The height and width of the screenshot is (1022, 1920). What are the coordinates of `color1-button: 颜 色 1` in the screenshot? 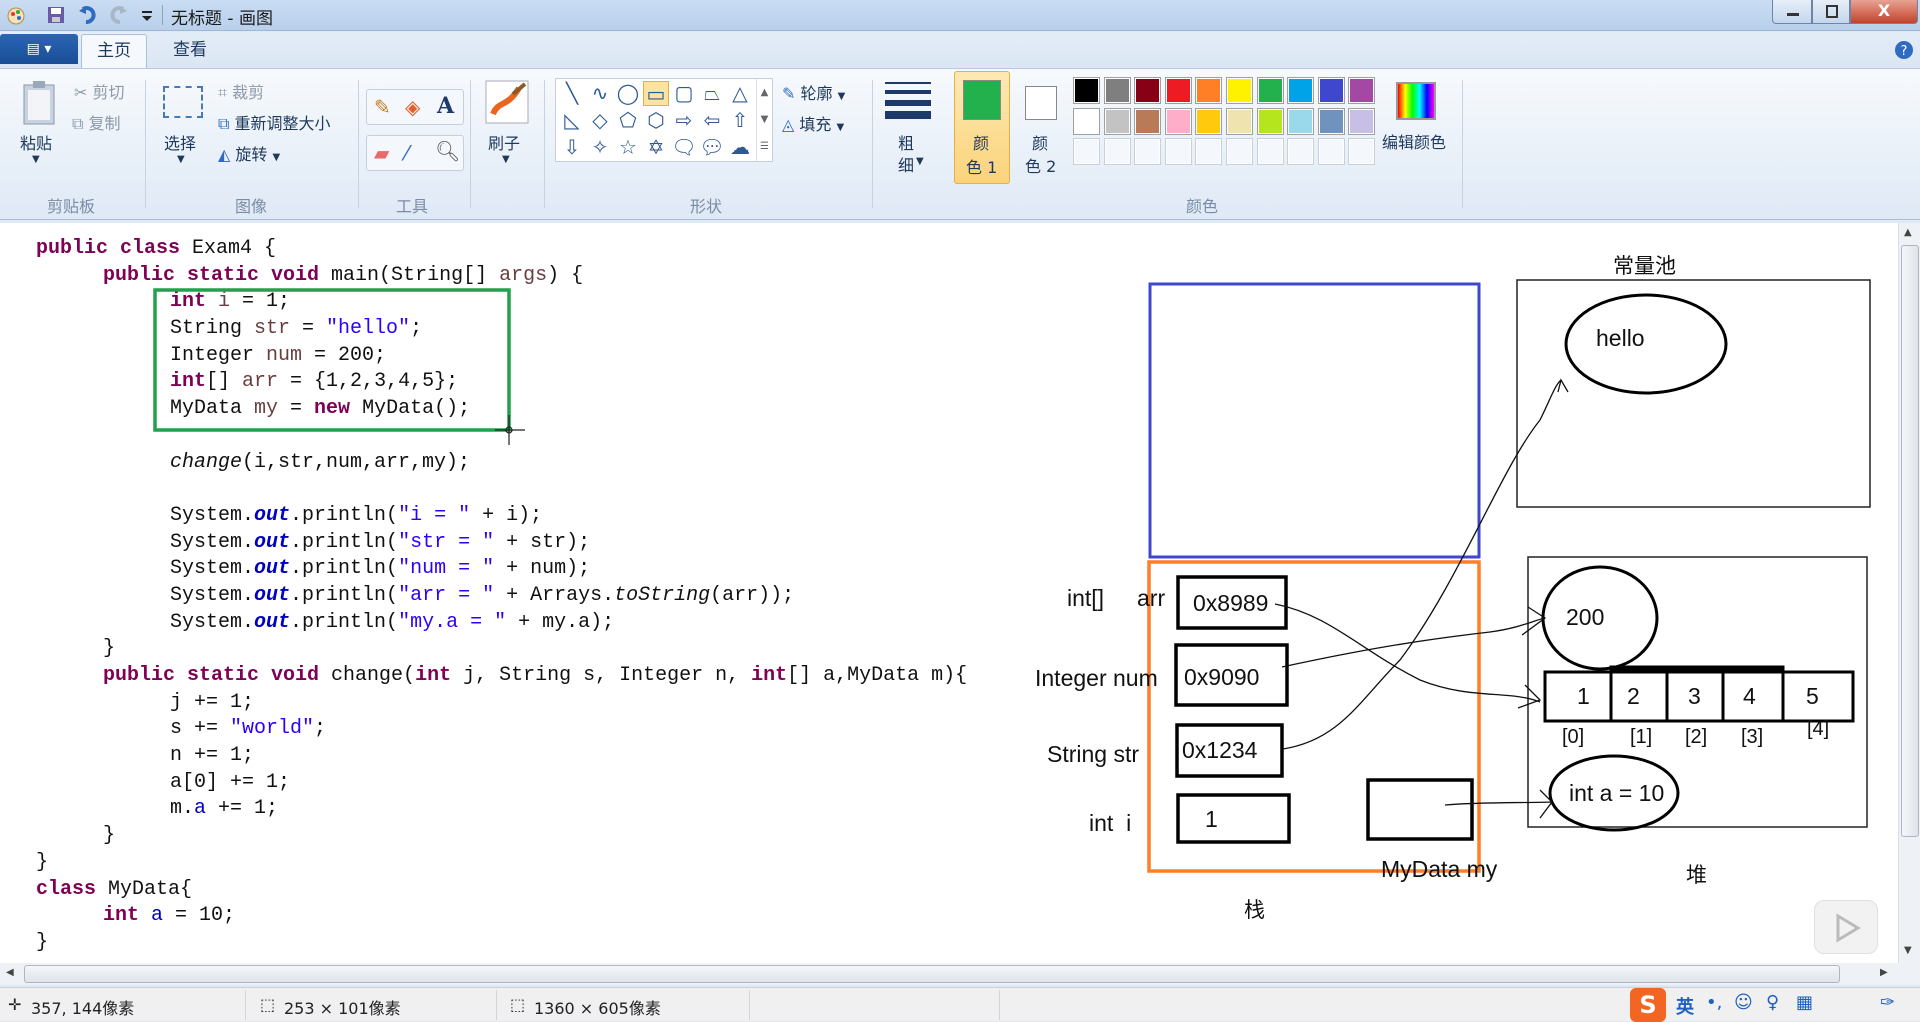 It's located at (982, 127).